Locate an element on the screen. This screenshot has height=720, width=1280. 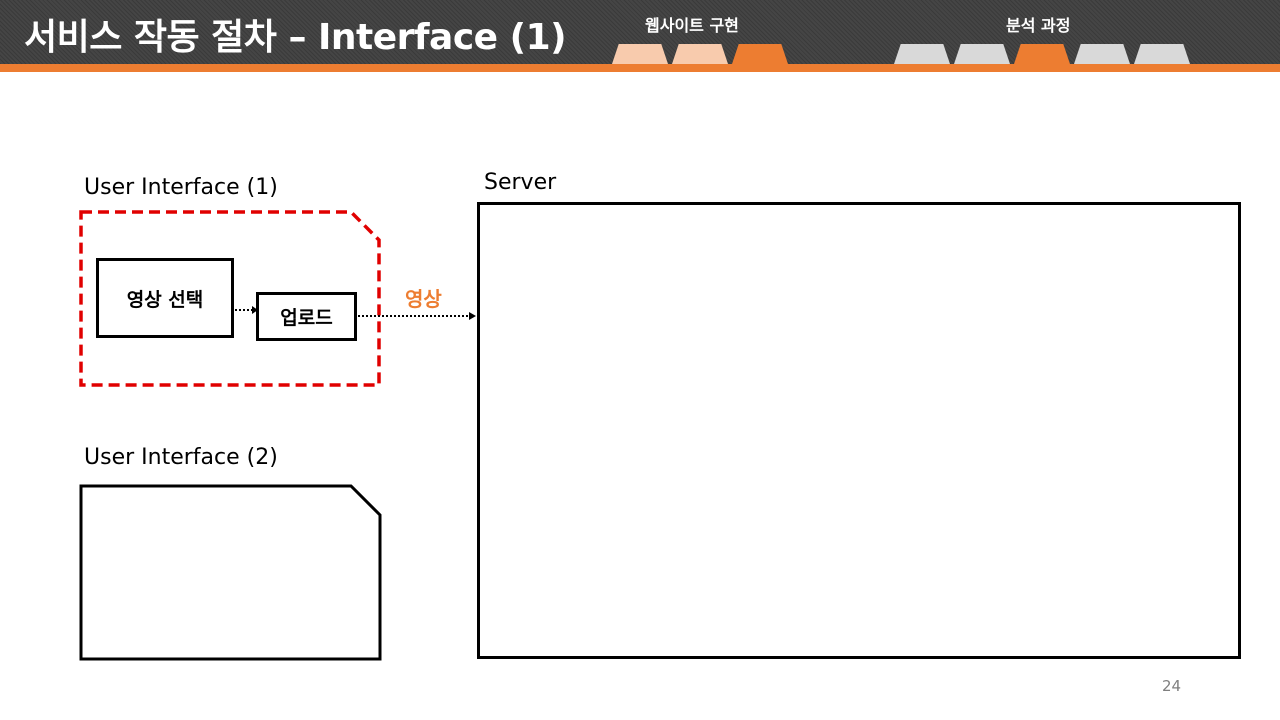
select-video-box: 영상 선택 is located at coordinates (165, 298).